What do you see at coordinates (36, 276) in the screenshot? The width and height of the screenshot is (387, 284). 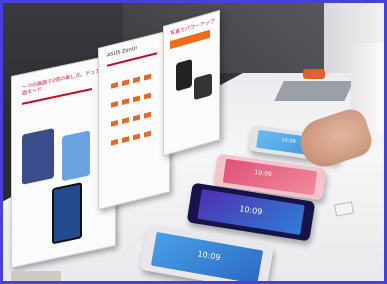 I see `table-edge-item` at bounding box center [36, 276].